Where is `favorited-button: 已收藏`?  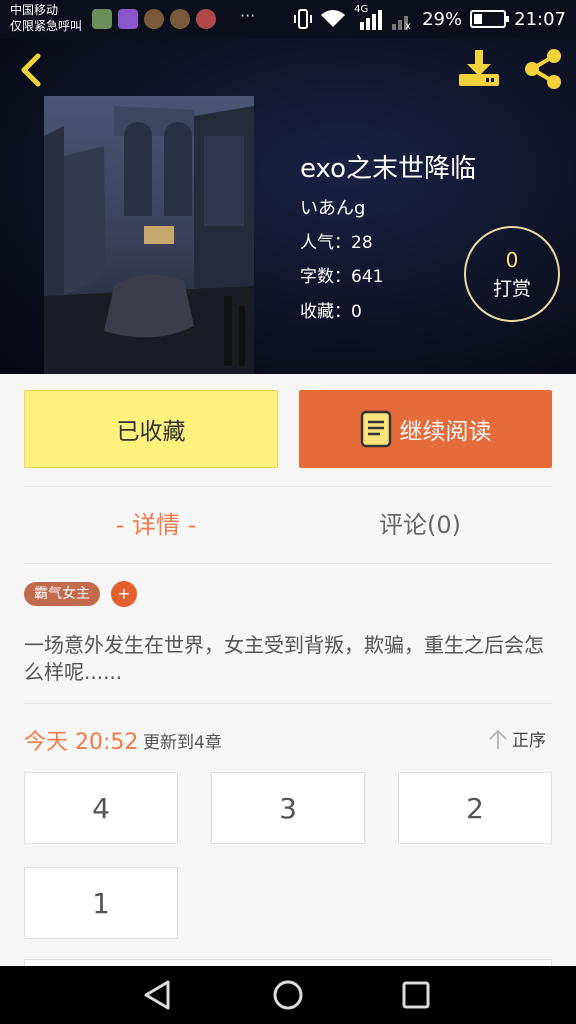
favorited-button: 已收藏 is located at coordinates (151, 429).